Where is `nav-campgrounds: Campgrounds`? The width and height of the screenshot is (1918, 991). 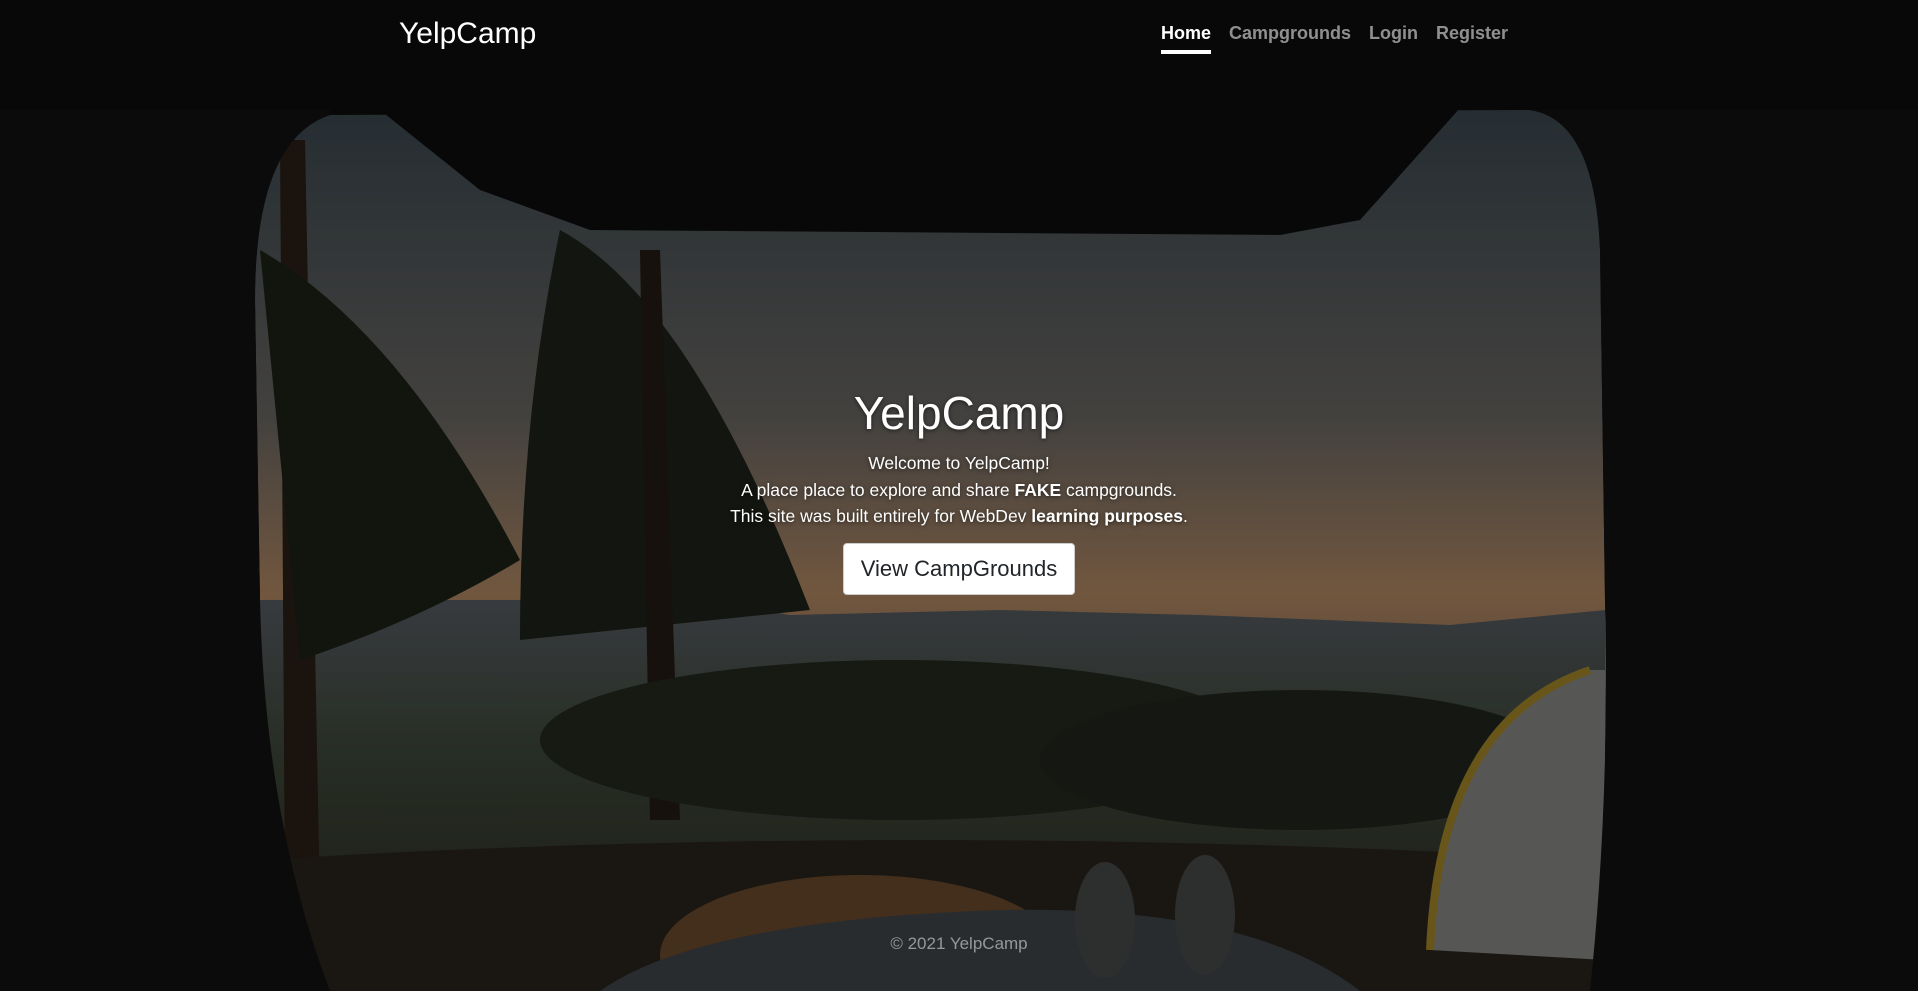
nav-campgrounds: Campgrounds is located at coordinates (1290, 33).